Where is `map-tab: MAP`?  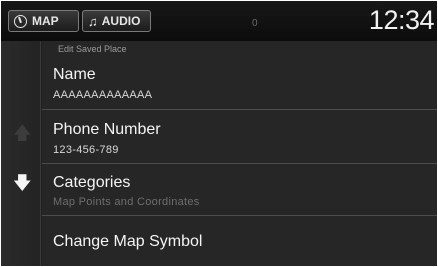
map-tab: MAP is located at coordinates (43, 21).